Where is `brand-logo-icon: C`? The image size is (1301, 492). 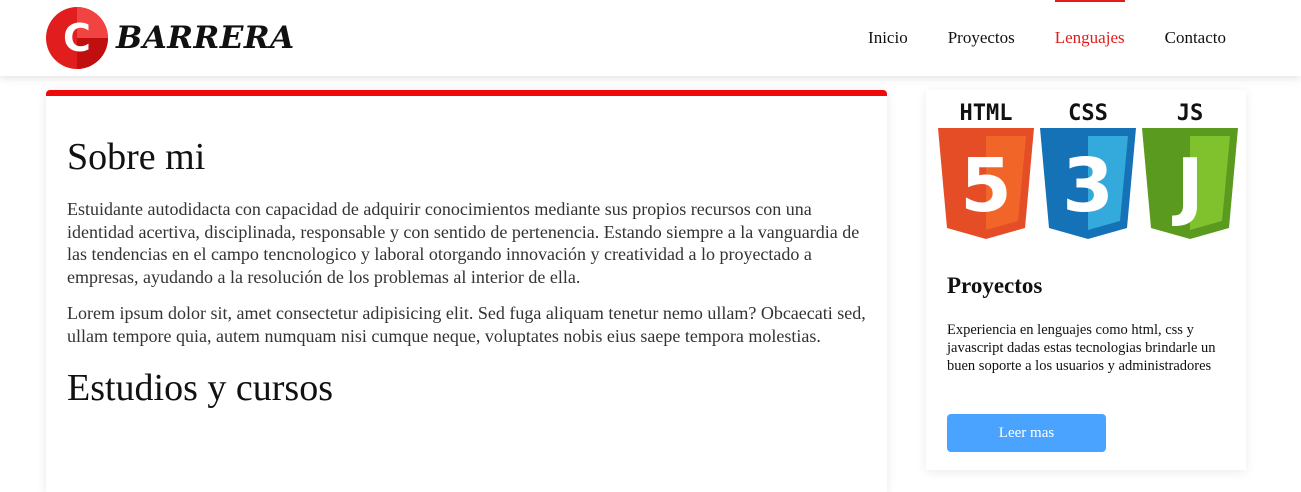
brand-logo-icon: C is located at coordinates (77, 38).